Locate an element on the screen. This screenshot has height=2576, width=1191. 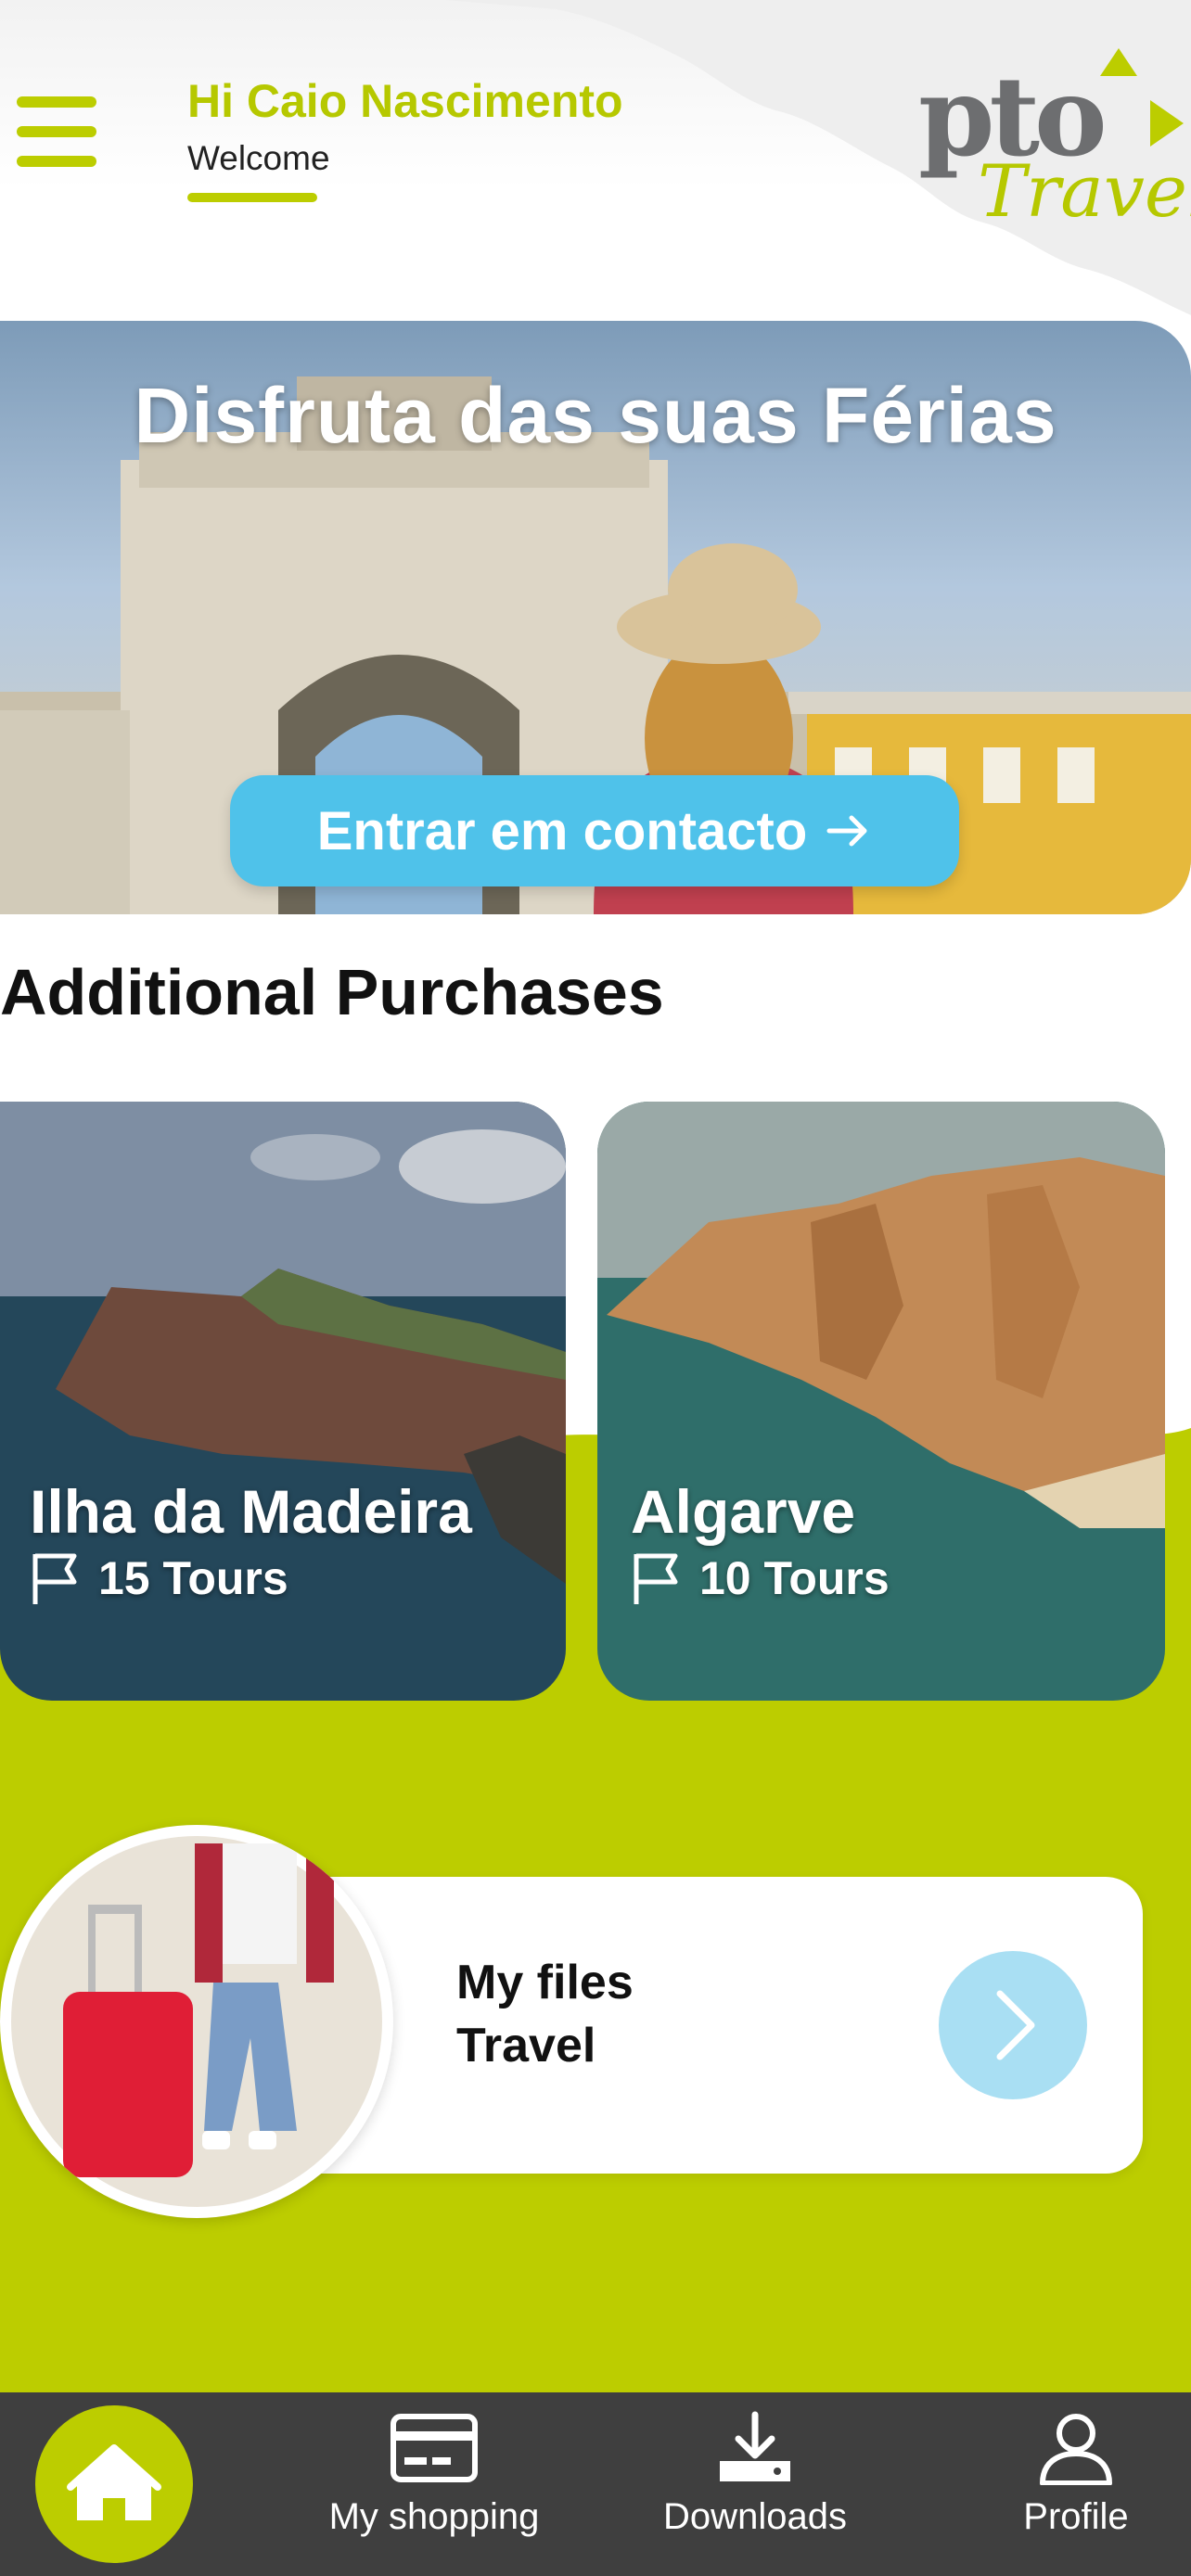
nav-my-shopping: My shopping is located at coordinates (434, 2490).